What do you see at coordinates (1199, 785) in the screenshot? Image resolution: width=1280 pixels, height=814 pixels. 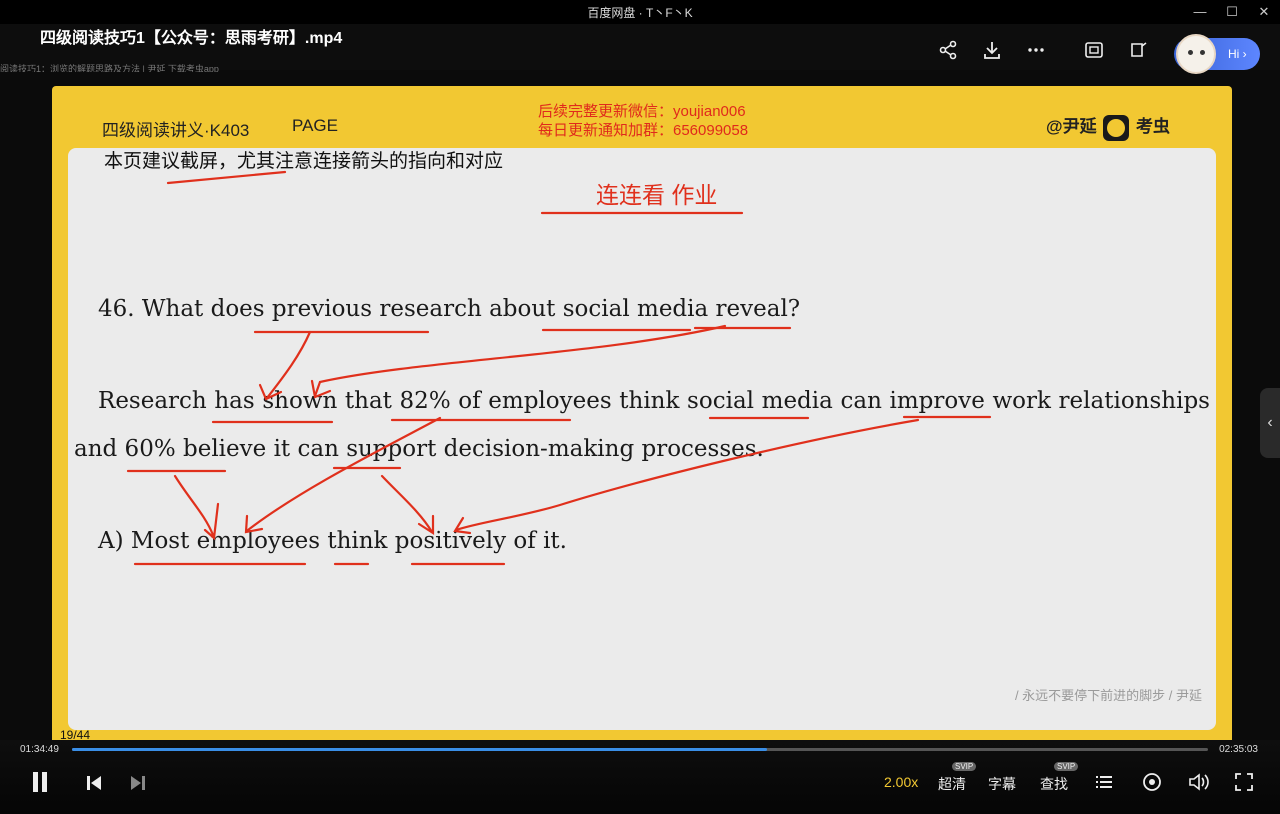 I see `volume-icon` at bounding box center [1199, 785].